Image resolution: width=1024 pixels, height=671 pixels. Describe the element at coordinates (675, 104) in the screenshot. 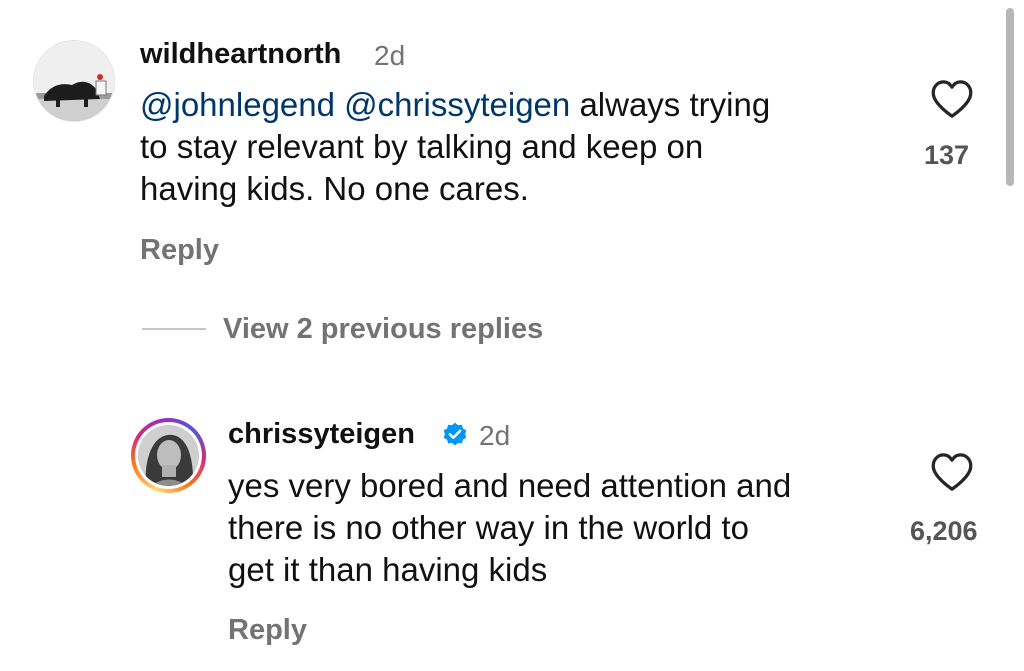

I see `comment-text-fragment: always trying` at that location.